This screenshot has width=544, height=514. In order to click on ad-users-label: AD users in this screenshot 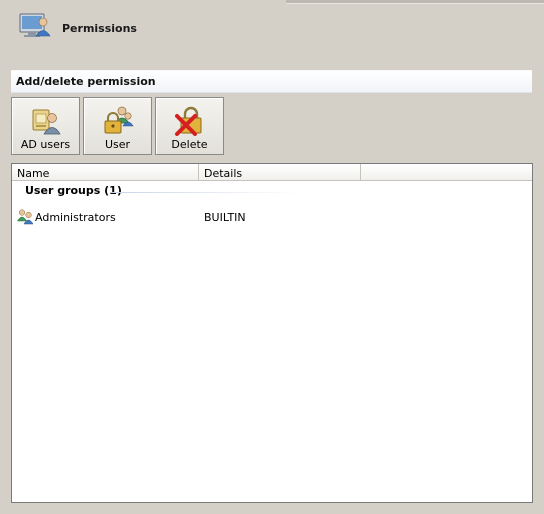, I will do `click(45, 144)`.